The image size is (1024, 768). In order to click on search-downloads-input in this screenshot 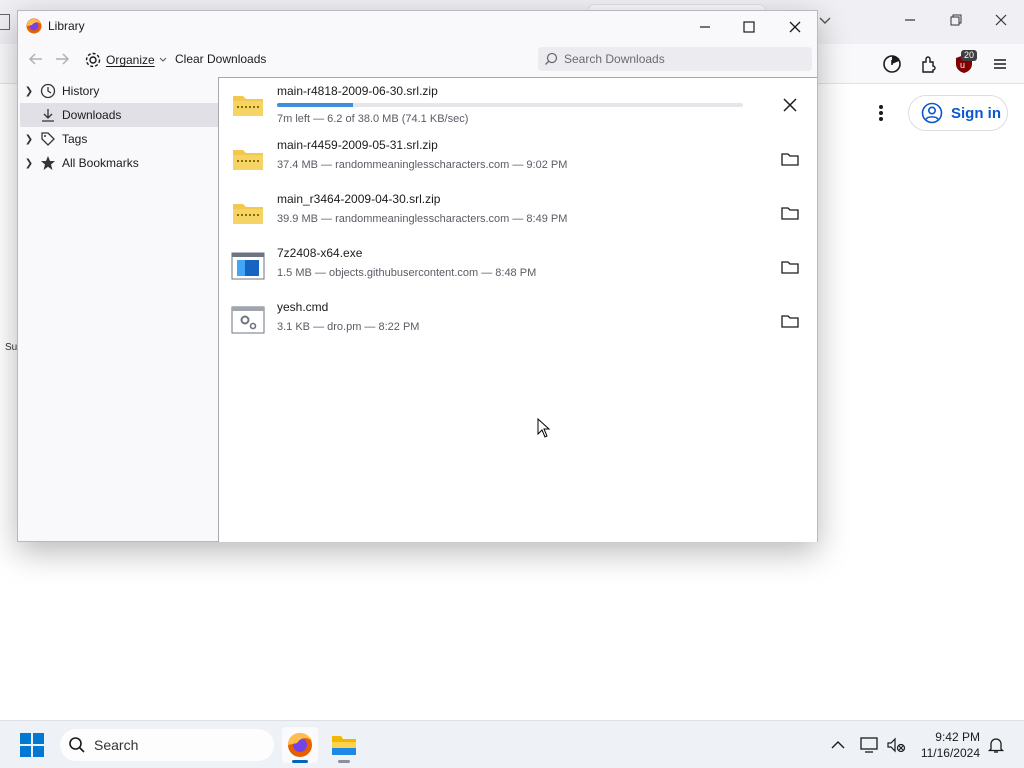, I will do `click(679, 59)`.